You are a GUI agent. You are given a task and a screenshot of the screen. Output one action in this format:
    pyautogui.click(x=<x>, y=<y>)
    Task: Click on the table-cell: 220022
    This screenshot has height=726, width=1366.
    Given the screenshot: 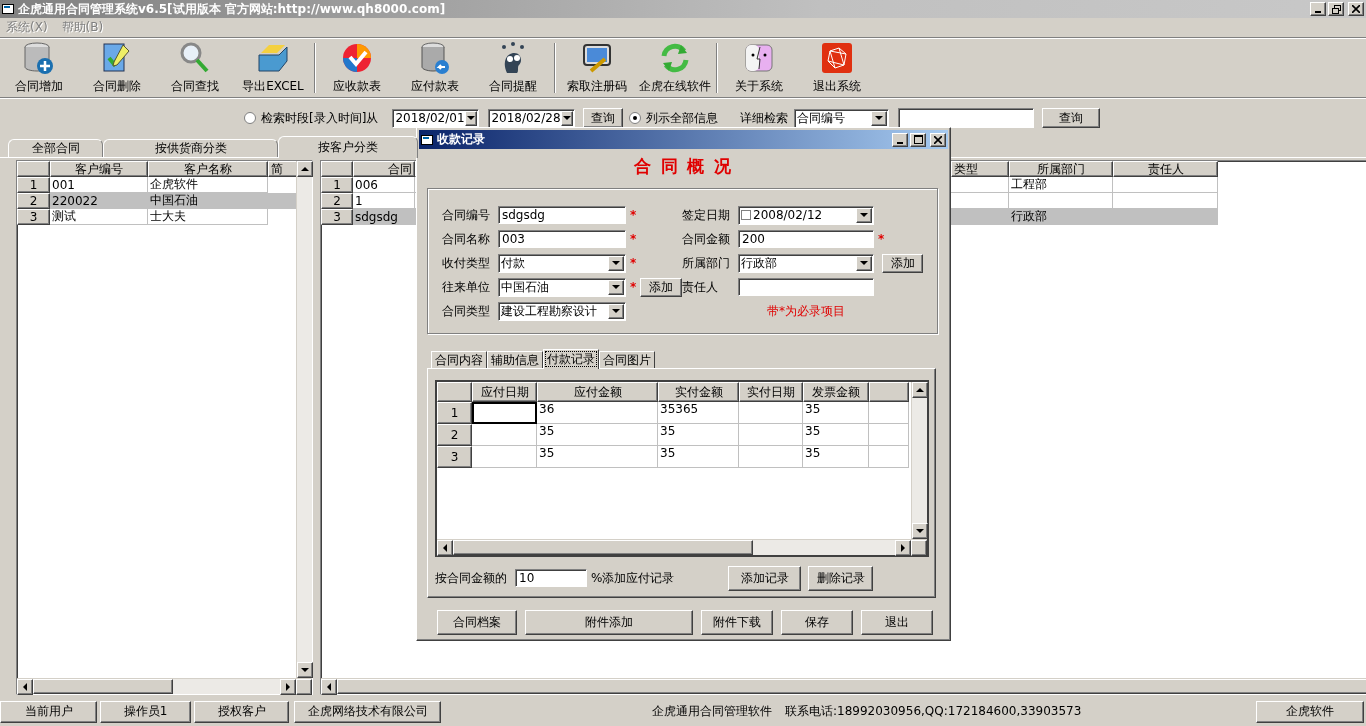 What is the action you would take?
    pyautogui.click(x=99, y=201)
    